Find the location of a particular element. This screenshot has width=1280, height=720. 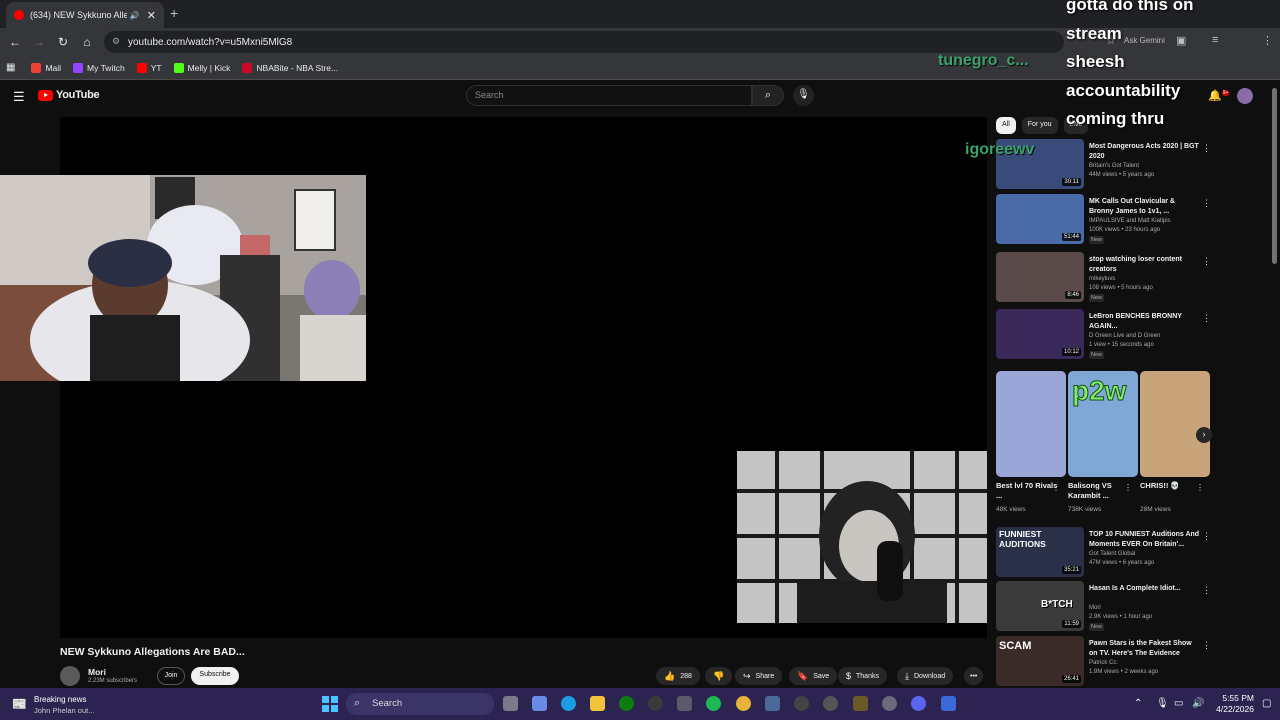

xbox-icon is located at coordinates (626, 703).